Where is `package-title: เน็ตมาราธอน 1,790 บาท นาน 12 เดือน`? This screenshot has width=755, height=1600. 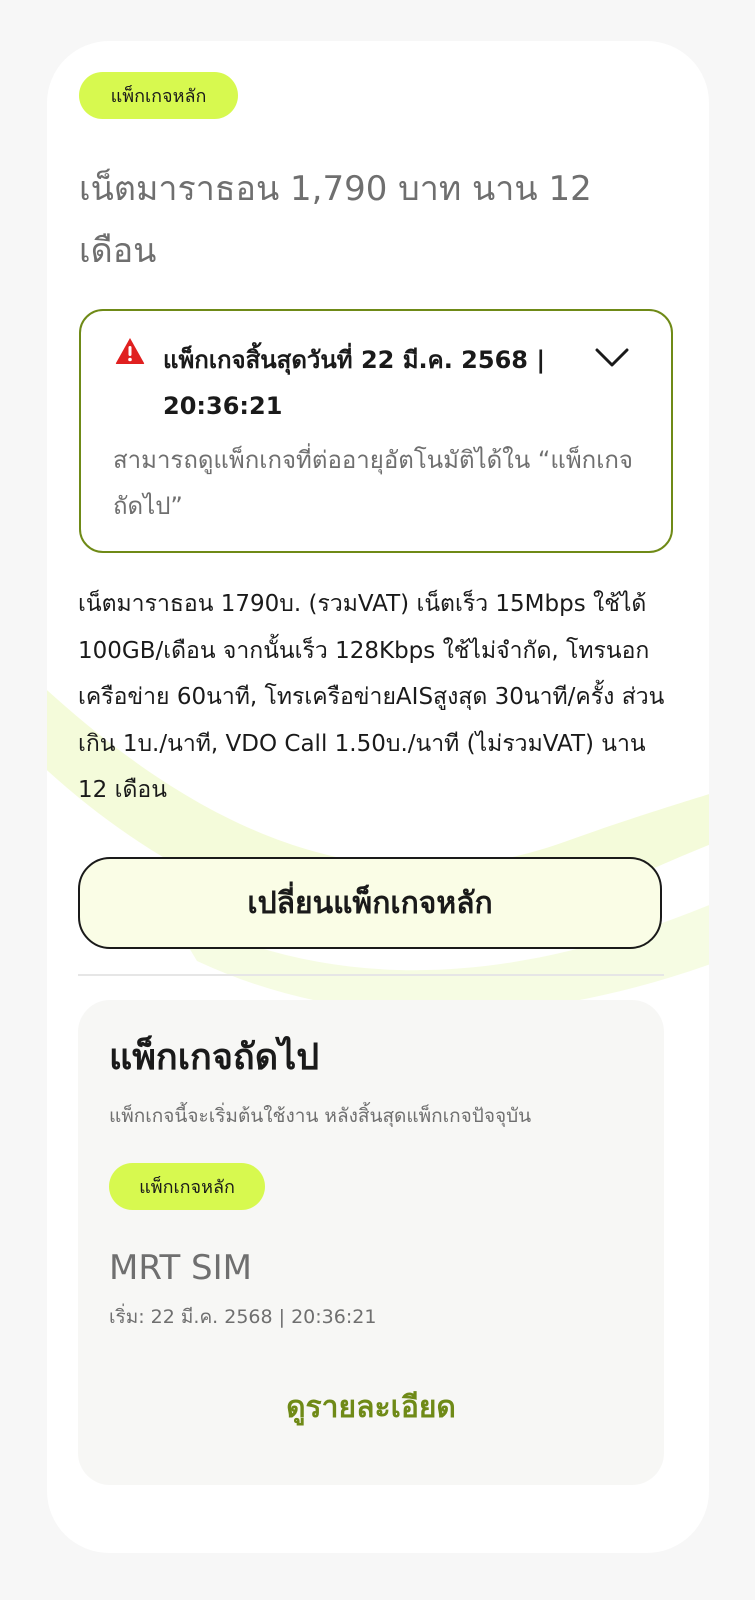 package-title: เน็ตมาราธอน 1,790 บาท นาน 12 เดือน is located at coordinates (335, 220).